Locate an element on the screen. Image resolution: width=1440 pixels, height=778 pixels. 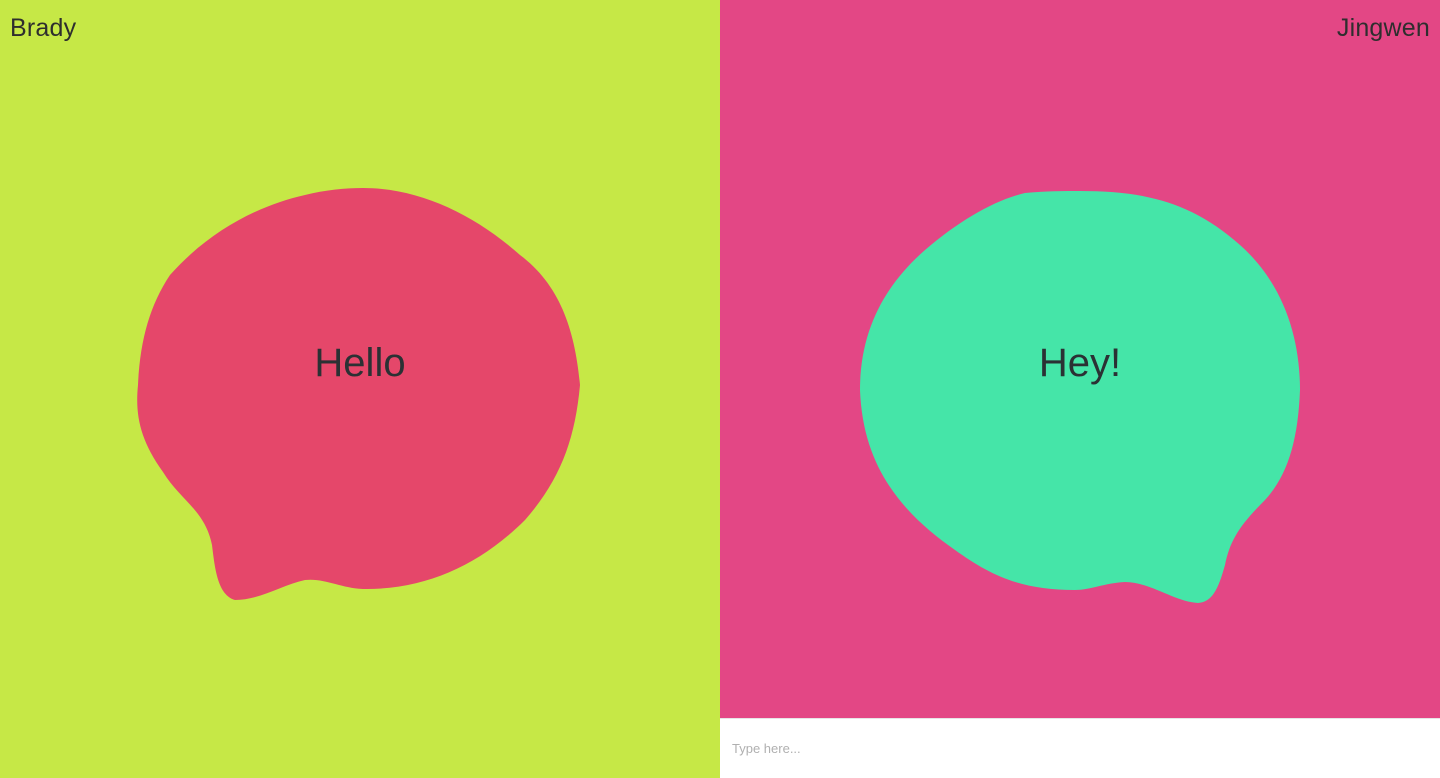
message-input is located at coordinates (1080, 748).